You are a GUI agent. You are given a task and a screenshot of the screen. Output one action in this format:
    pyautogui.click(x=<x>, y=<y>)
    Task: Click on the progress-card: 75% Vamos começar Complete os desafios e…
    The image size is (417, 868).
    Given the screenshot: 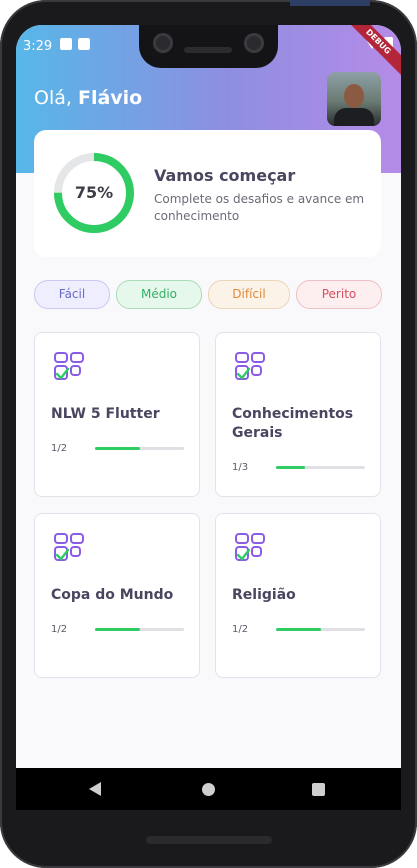 What is the action you would take?
    pyautogui.click(x=207, y=193)
    